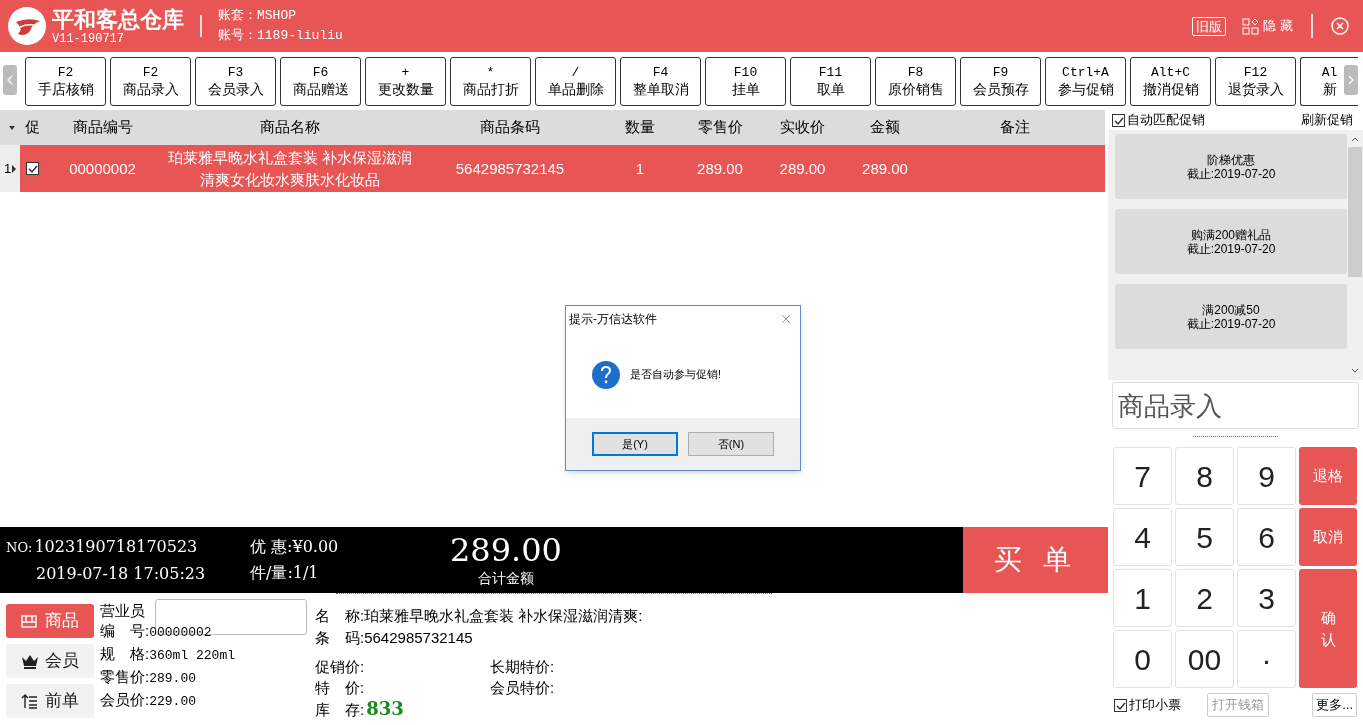 This screenshot has height=725, width=1363. What do you see at coordinates (340, 667) in the screenshot?
I see `promo-price-label: 促销价:` at bounding box center [340, 667].